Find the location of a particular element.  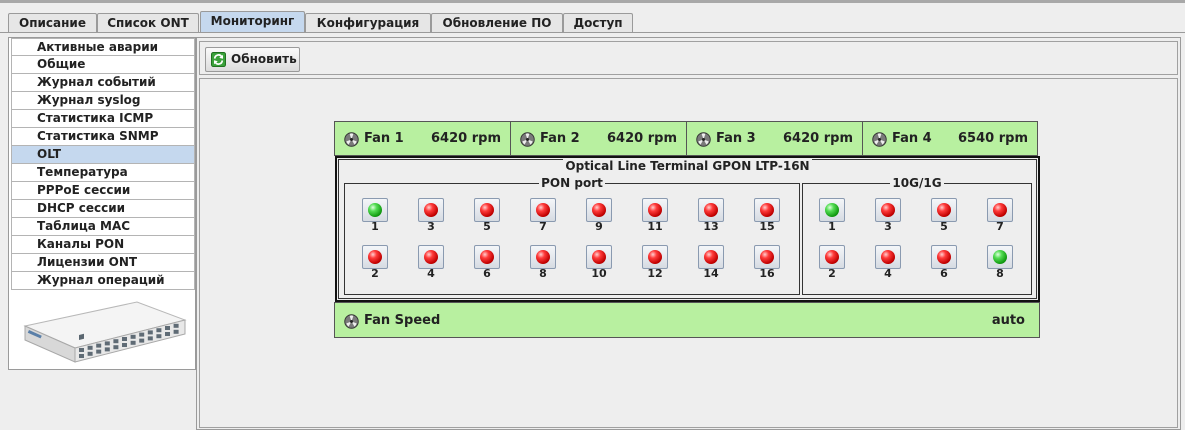

pon-port-16-button is located at coordinates (767, 257).